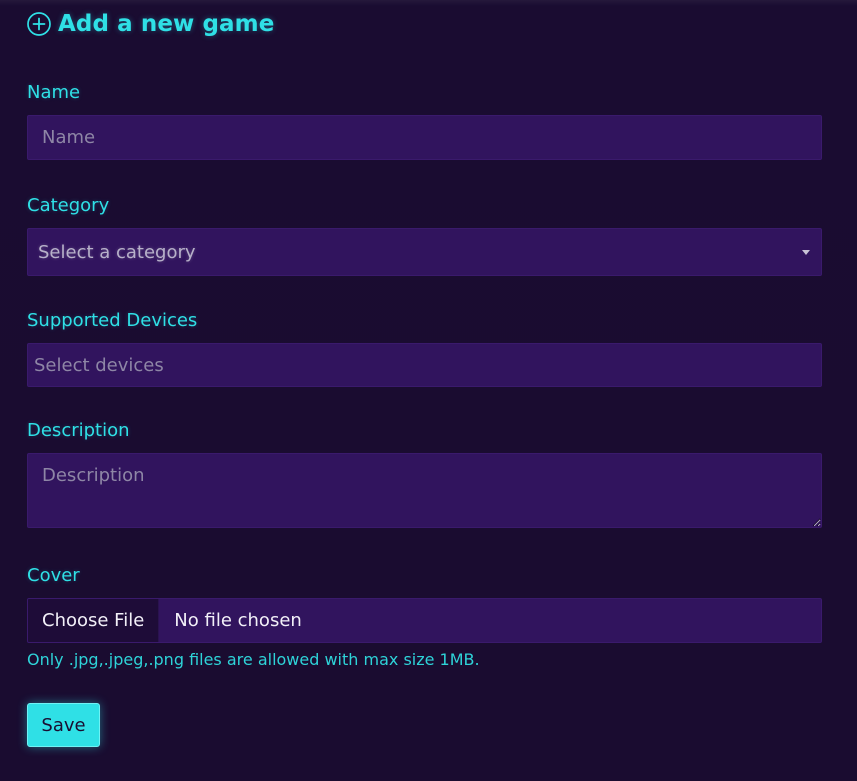  I want to click on page-title-text: Add a new game, so click(166, 24).